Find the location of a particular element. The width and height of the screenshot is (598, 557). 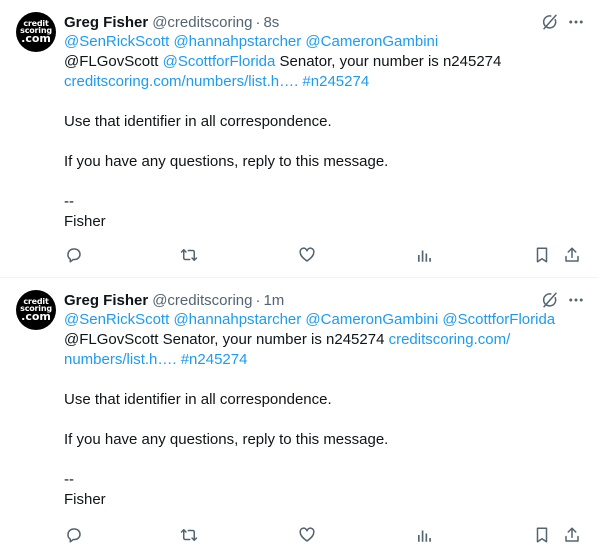

timestamp: 8s is located at coordinates (271, 22).